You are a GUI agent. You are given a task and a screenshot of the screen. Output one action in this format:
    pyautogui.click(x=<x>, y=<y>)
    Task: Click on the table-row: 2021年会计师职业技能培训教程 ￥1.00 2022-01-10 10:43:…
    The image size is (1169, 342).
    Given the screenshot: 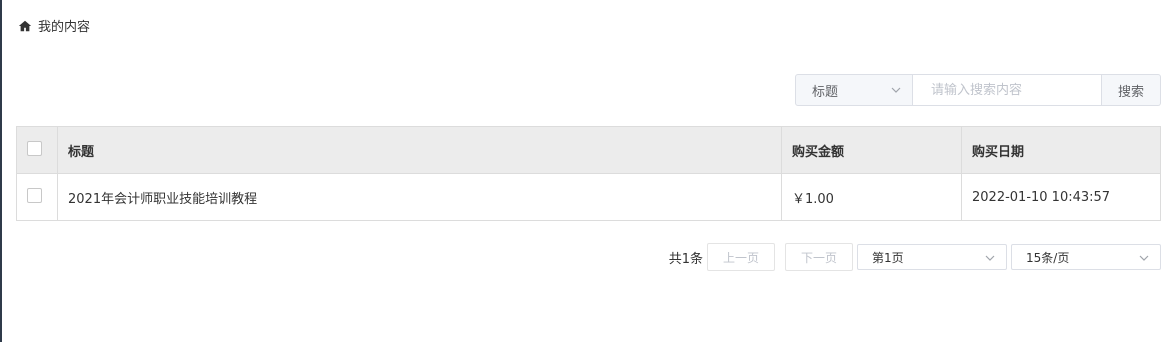 What is the action you would take?
    pyautogui.click(x=588, y=197)
    